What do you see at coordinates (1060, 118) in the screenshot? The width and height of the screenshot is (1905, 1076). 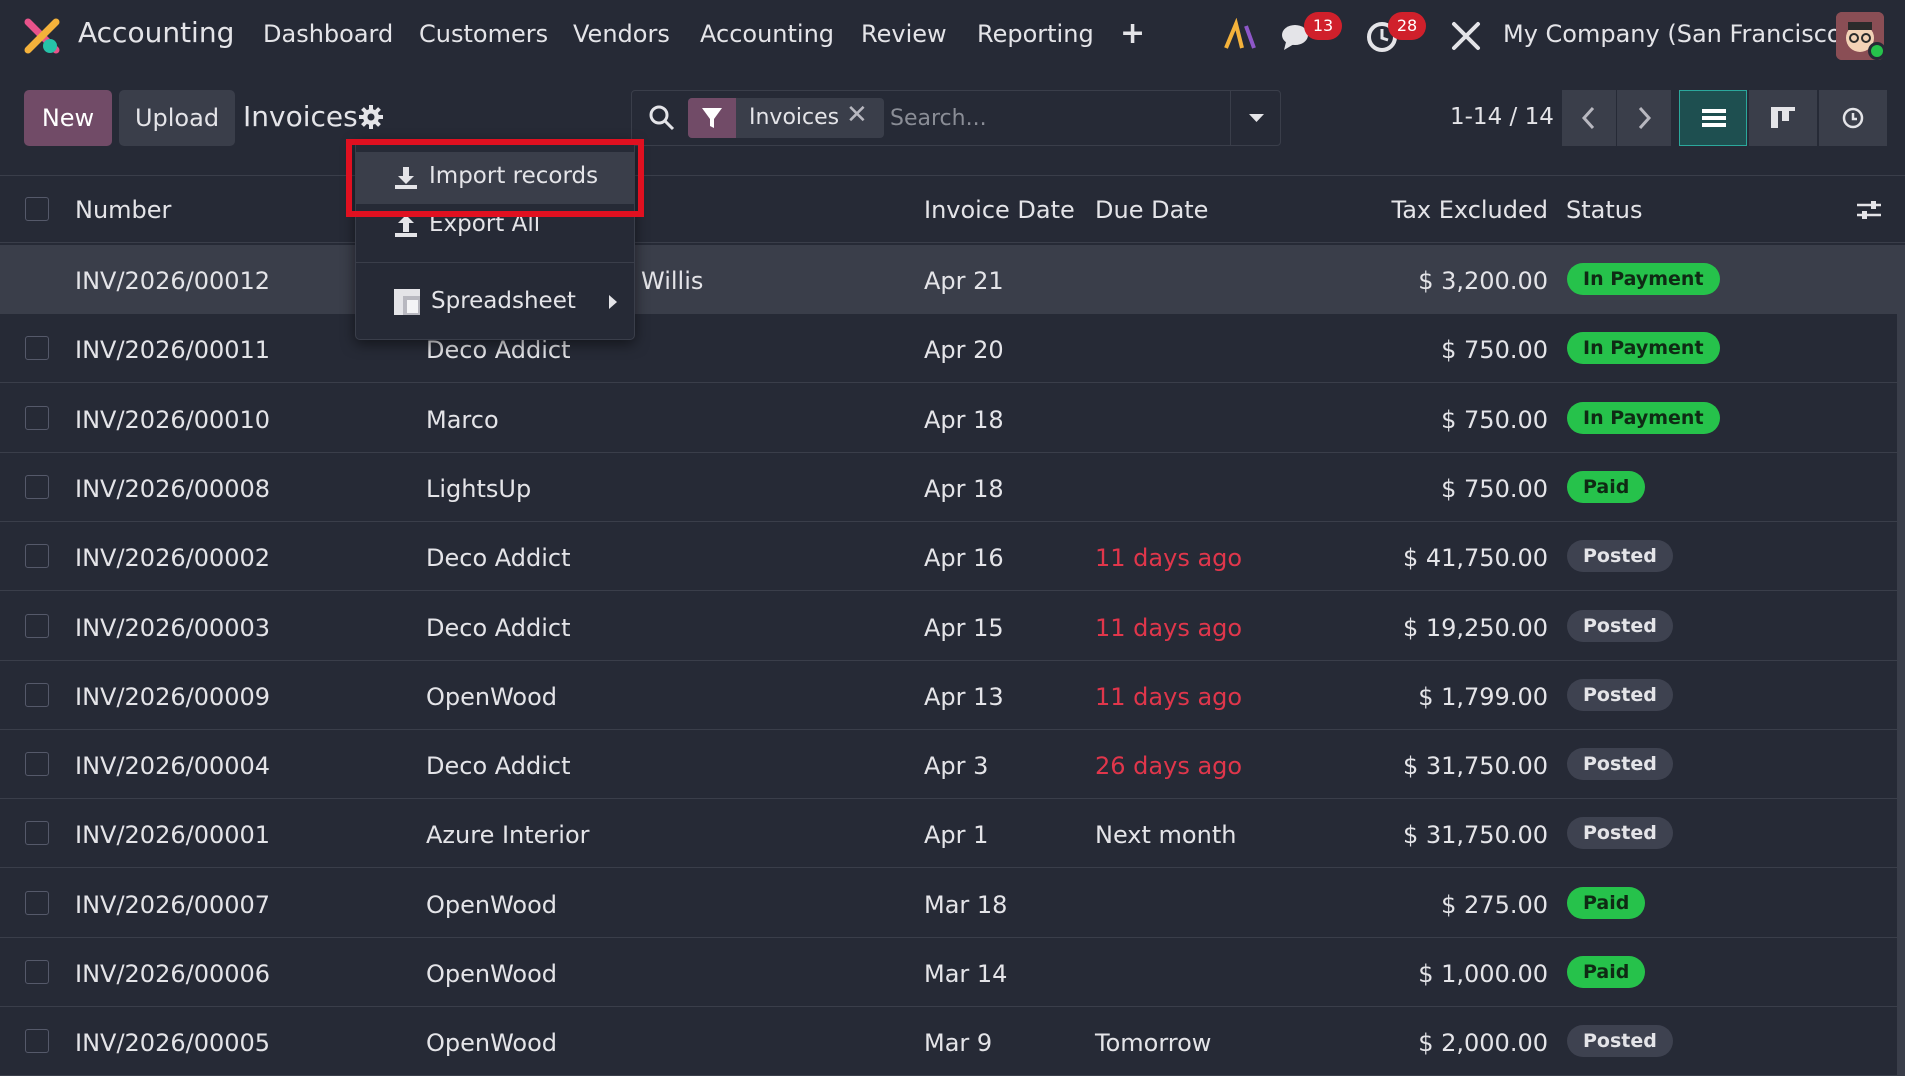 I see `search-input` at bounding box center [1060, 118].